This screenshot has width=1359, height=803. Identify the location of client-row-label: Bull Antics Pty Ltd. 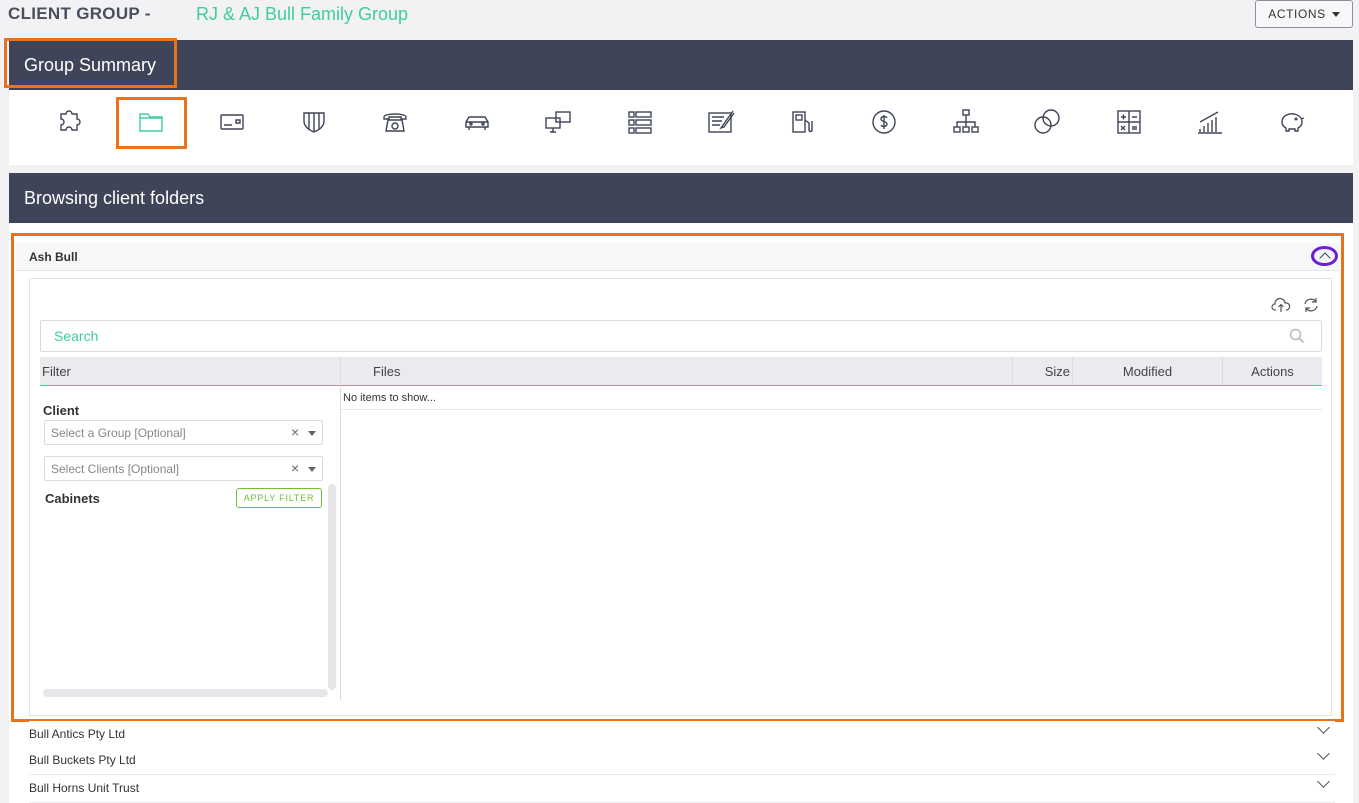
(77, 734).